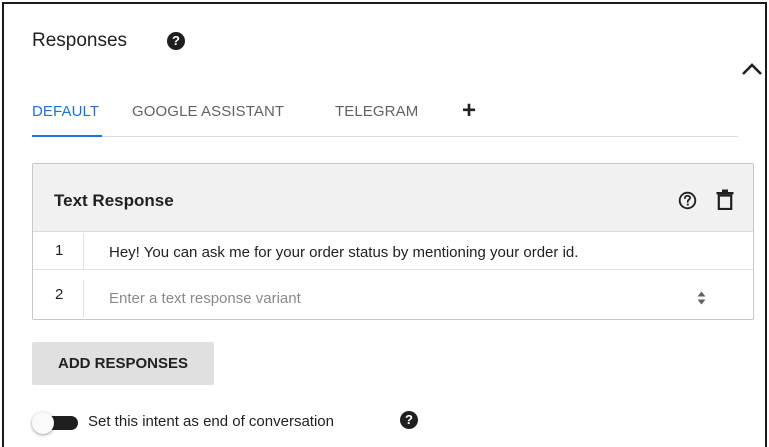 The image size is (769, 447). I want to click on end-conversation-toggle, so click(55, 423).